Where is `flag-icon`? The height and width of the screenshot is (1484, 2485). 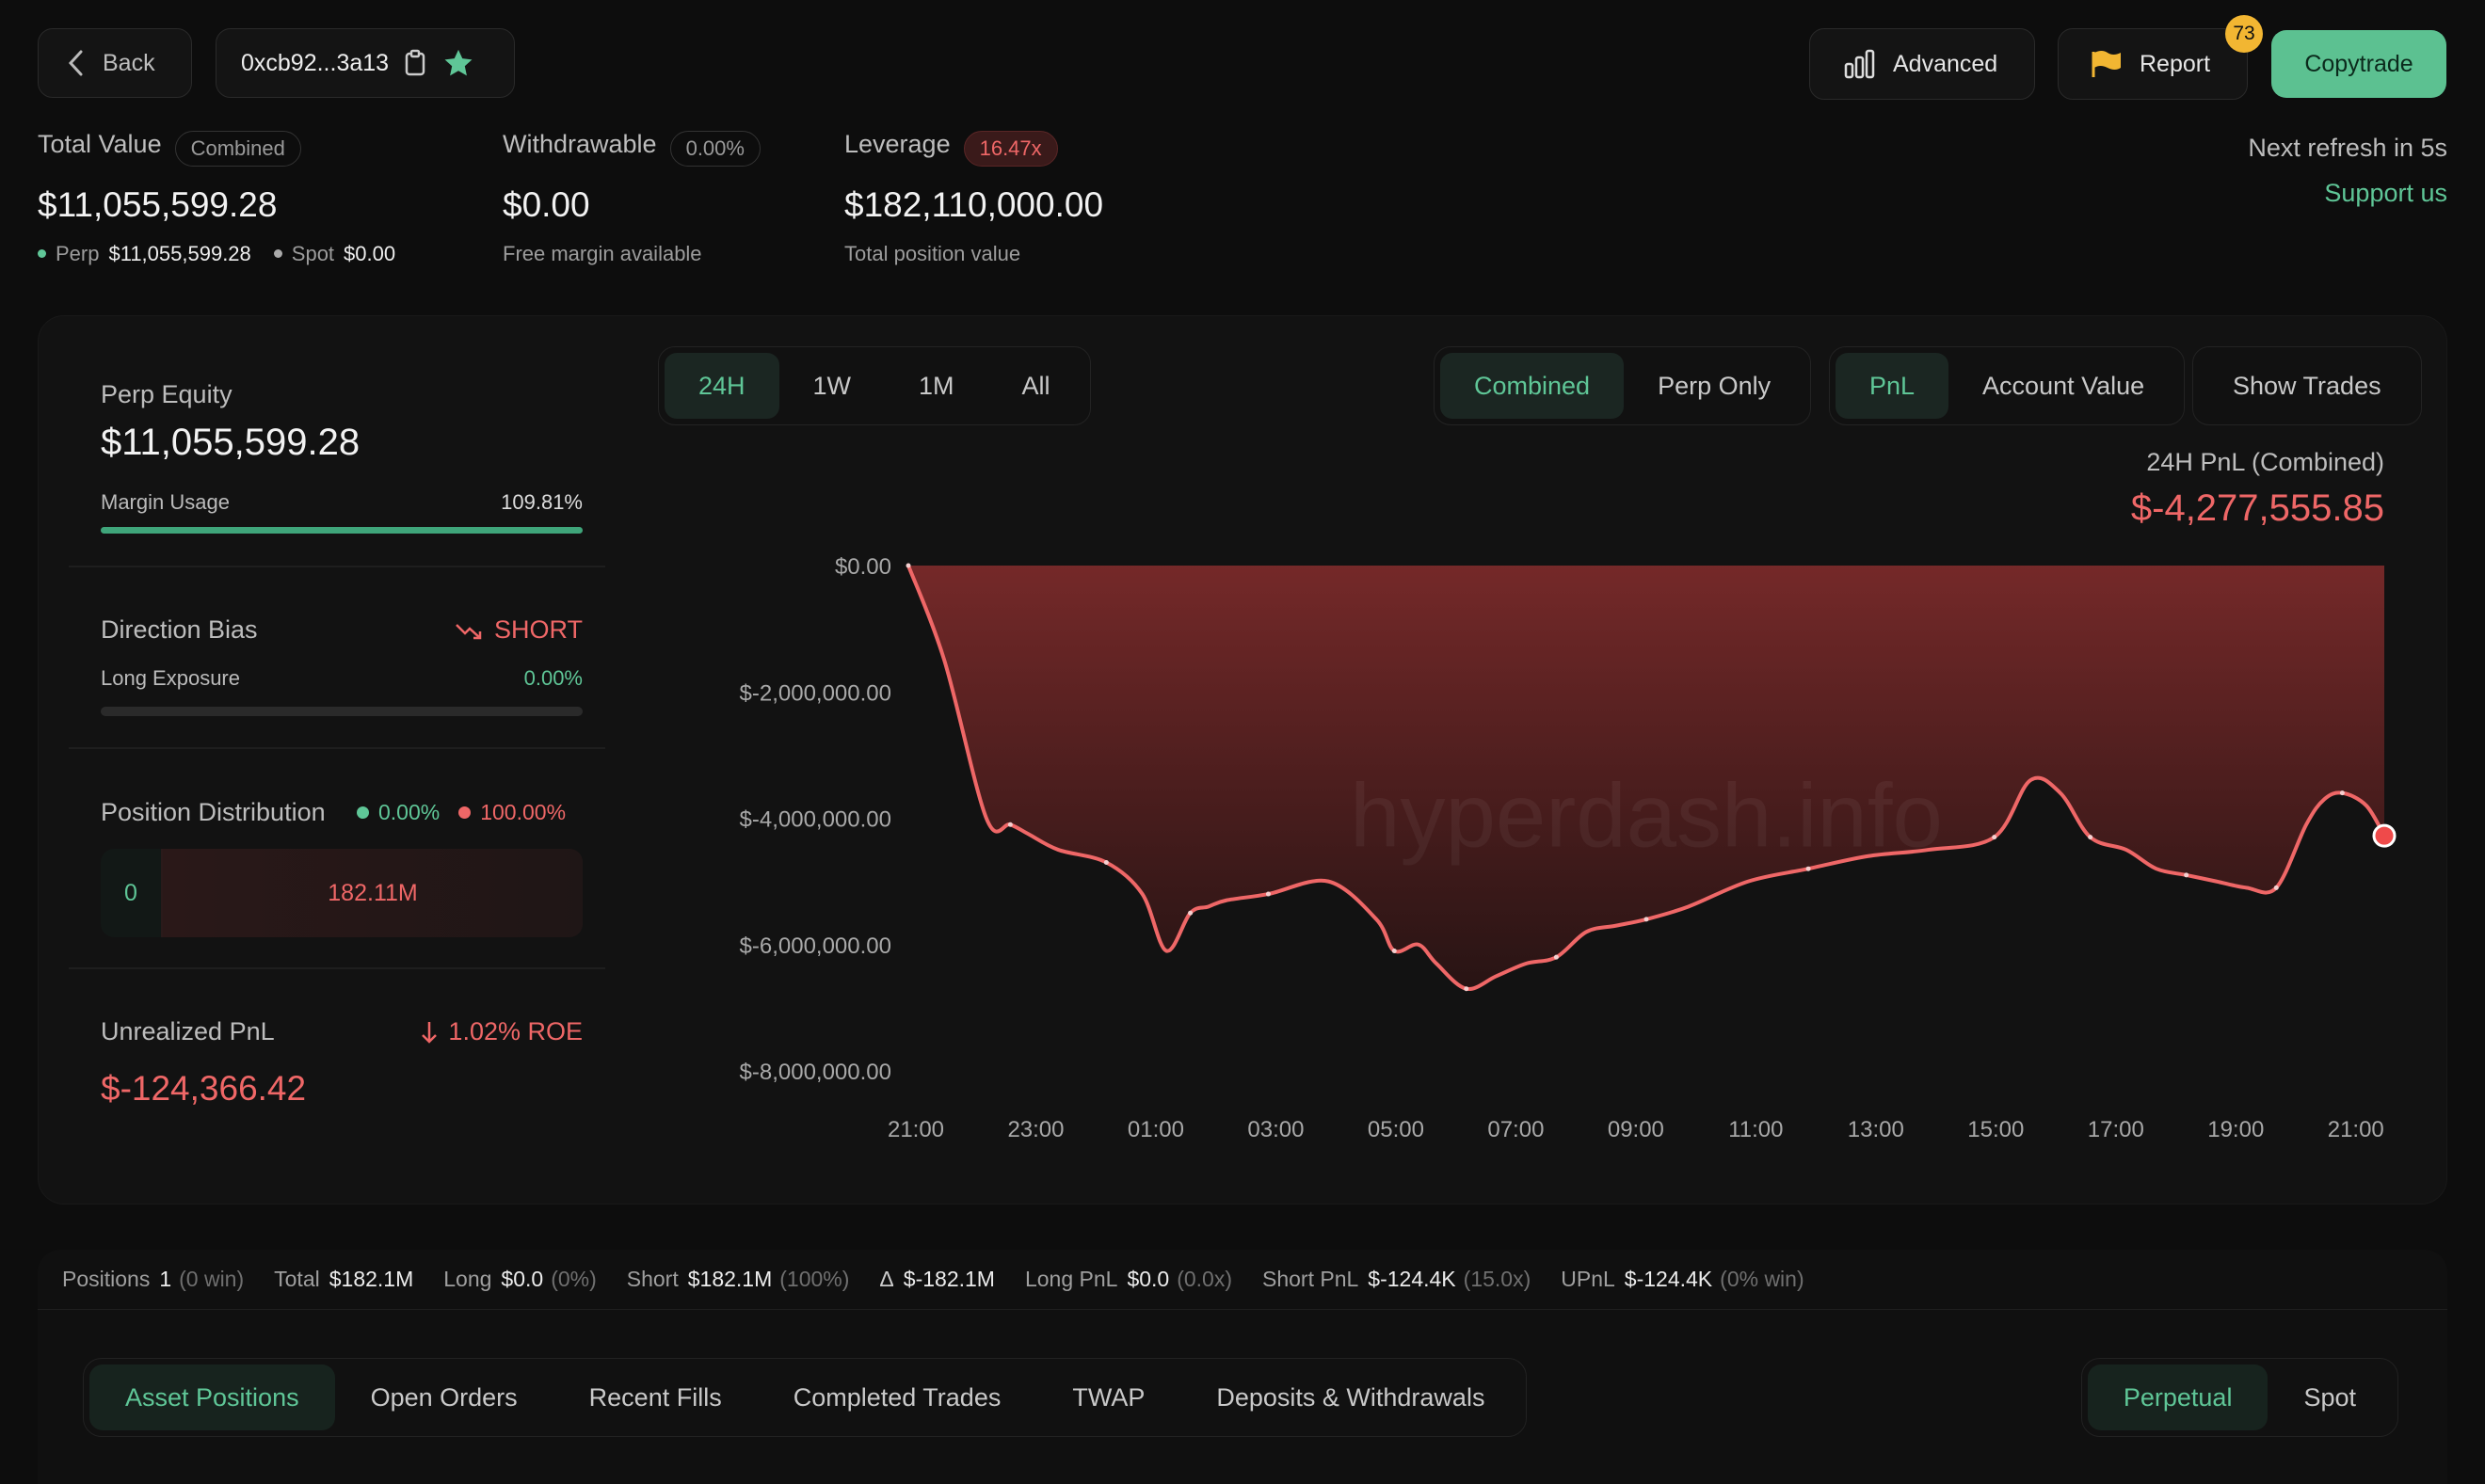
flag-icon is located at coordinates (2106, 64).